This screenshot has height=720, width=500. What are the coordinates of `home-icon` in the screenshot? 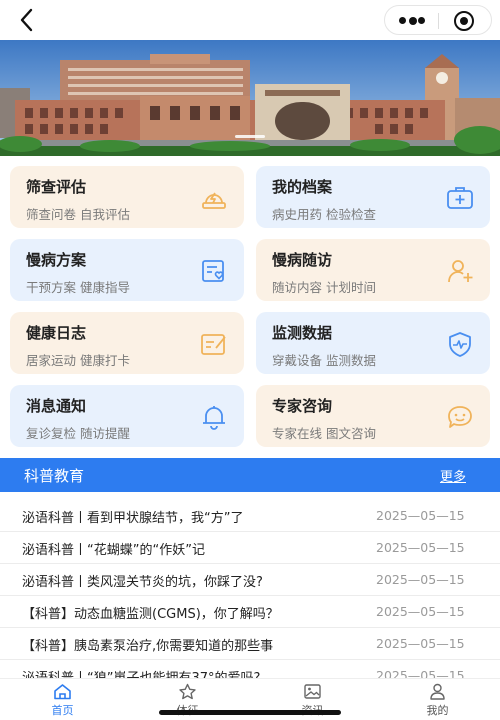 It's located at (62, 692).